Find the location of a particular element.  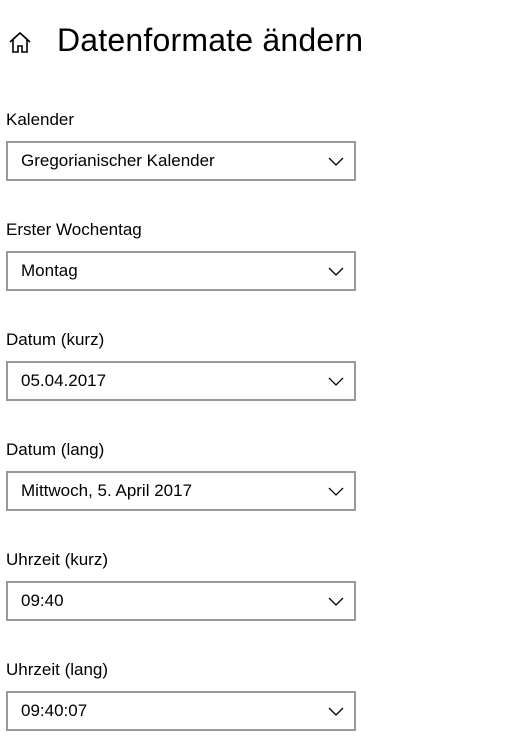

long-time-dropdown: 09:40:07 is located at coordinates (181, 711).